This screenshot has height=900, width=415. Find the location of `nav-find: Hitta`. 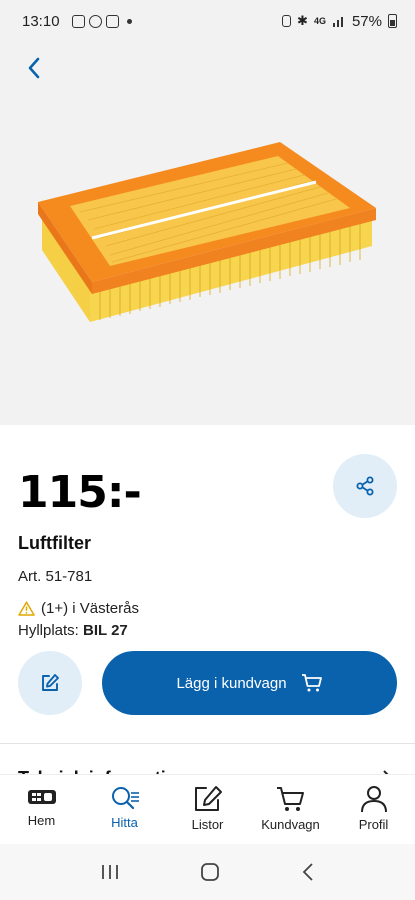

nav-find: Hitta is located at coordinates (124, 809).